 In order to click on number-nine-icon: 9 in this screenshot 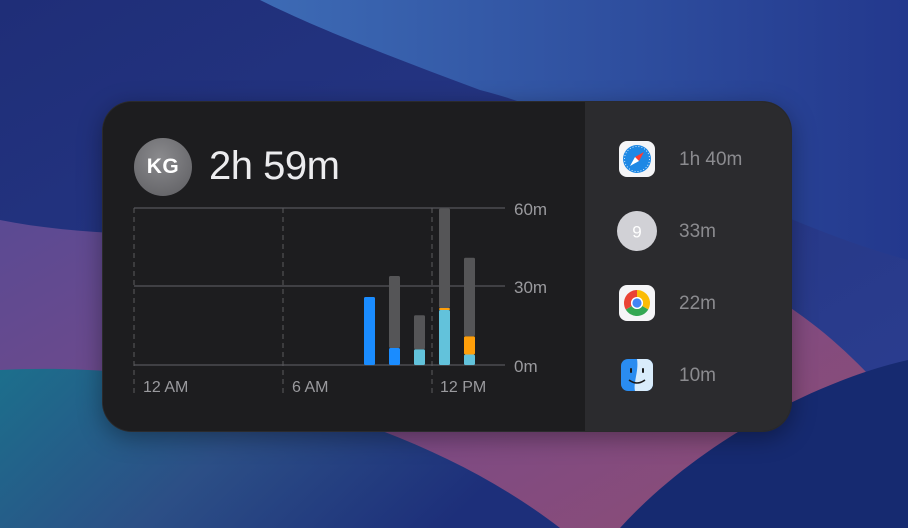, I will do `click(637, 231)`.